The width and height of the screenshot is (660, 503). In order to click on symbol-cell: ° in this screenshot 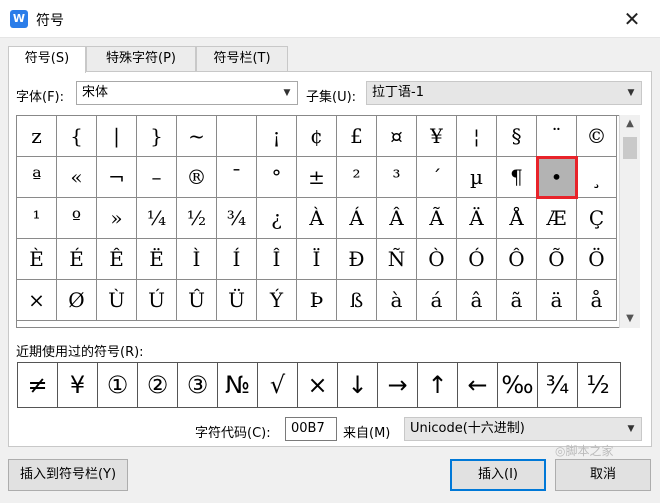, I will do `click(277, 177)`.